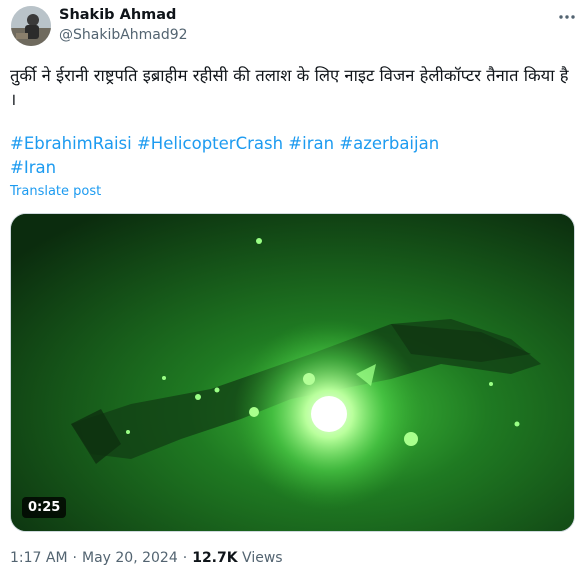 Image resolution: width=585 pixels, height=576 pixels. I want to click on hashtag-ebrahimraisi: #EbrahimRaisi, so click(71, 143).